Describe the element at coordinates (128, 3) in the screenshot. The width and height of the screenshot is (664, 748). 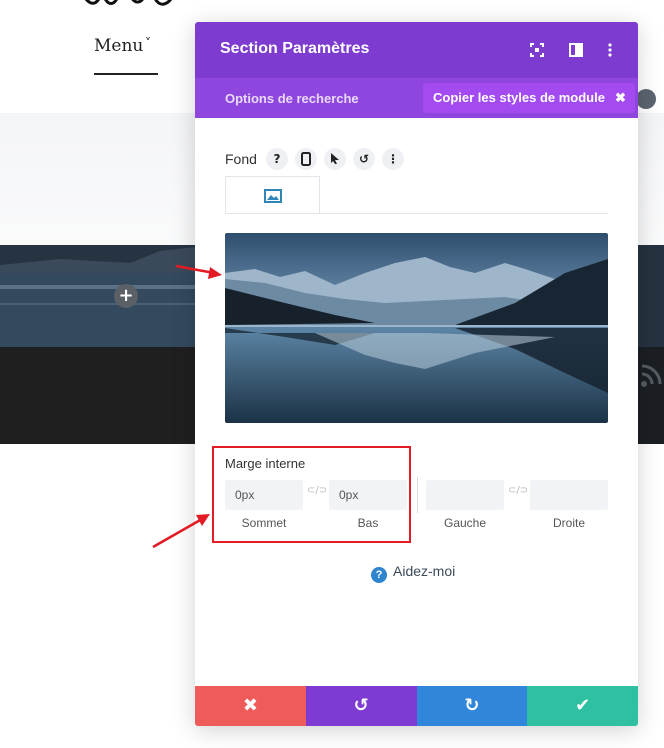
I see `logo-fragment` at that location.